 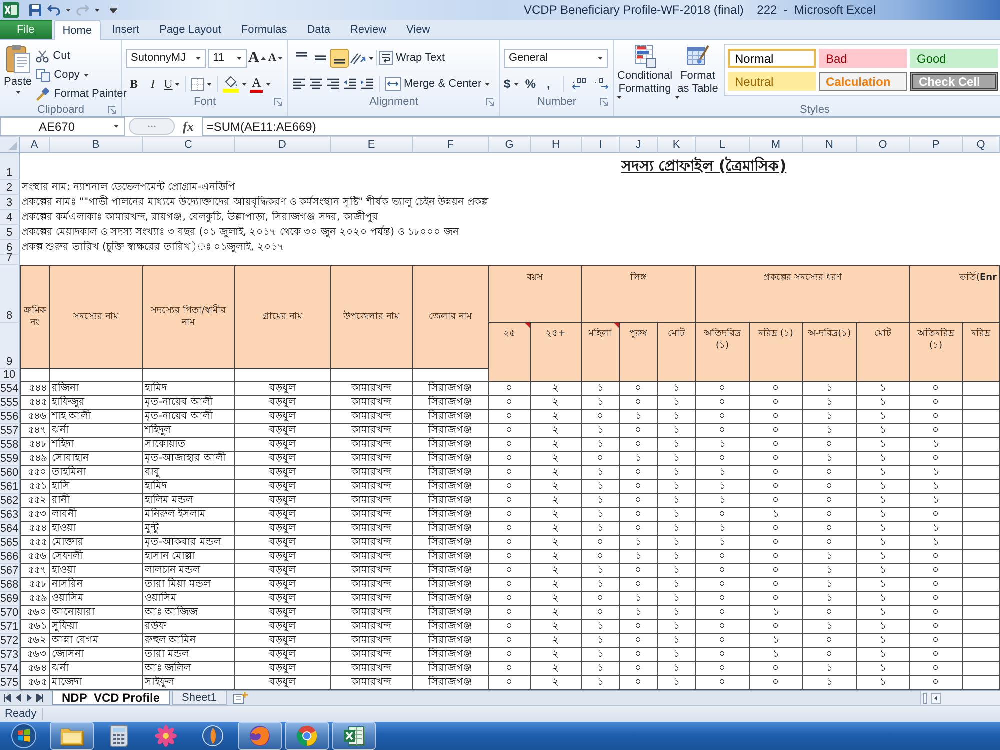 I want to click on row-header: 2, so click(x=10, y=187).